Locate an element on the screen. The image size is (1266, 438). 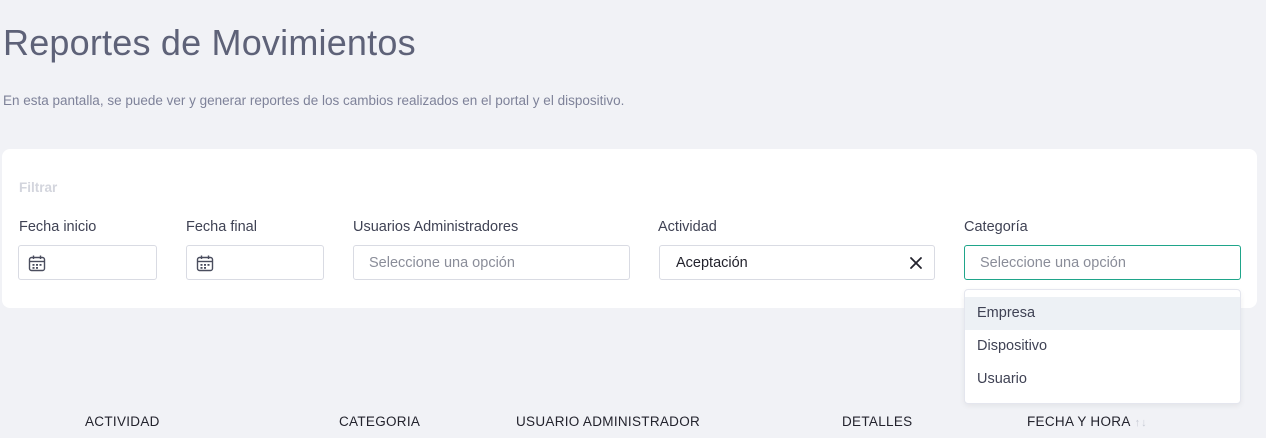
usuarios-label: Usuarios Administradores is located at coordinates (436, 227).